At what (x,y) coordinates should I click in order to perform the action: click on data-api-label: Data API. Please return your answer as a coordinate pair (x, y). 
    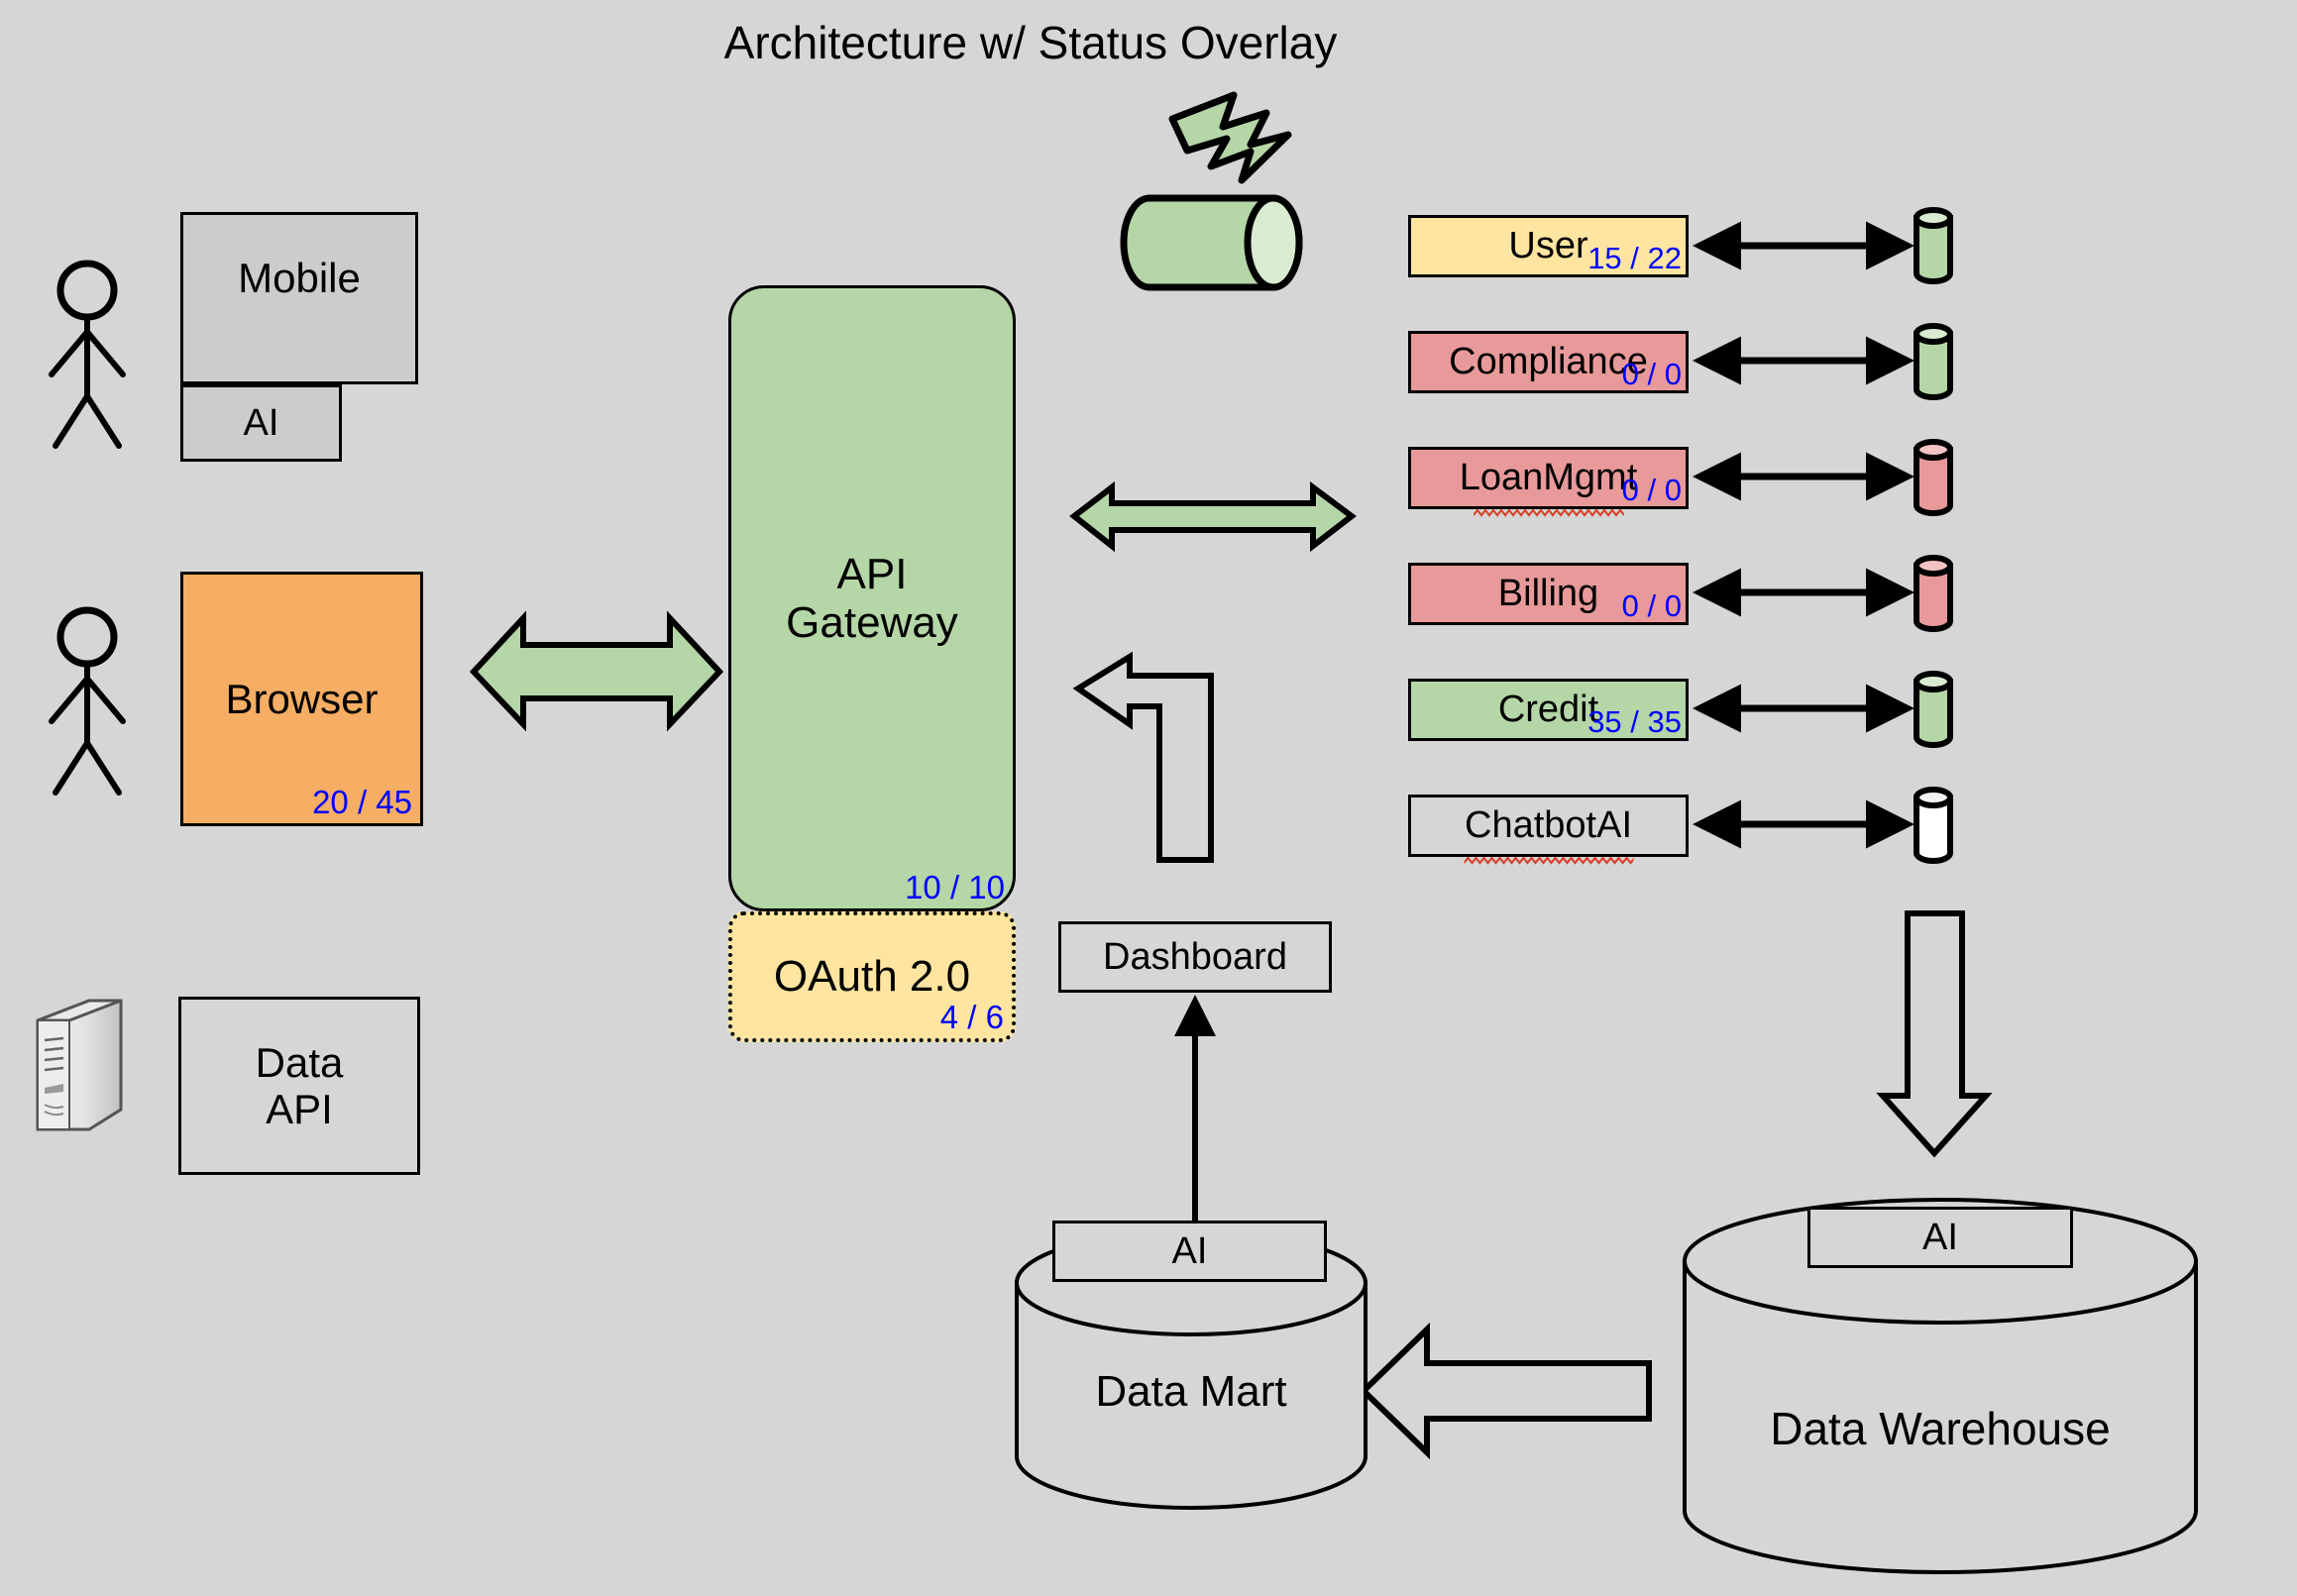
    Looking at the image, I should click on (300, 1085).